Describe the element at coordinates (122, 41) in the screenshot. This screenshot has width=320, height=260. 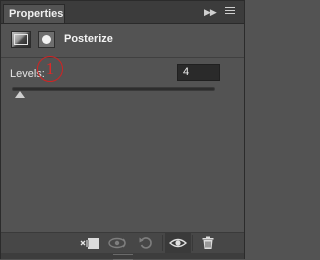
I see `adjustment-header: Posterize` at that location.